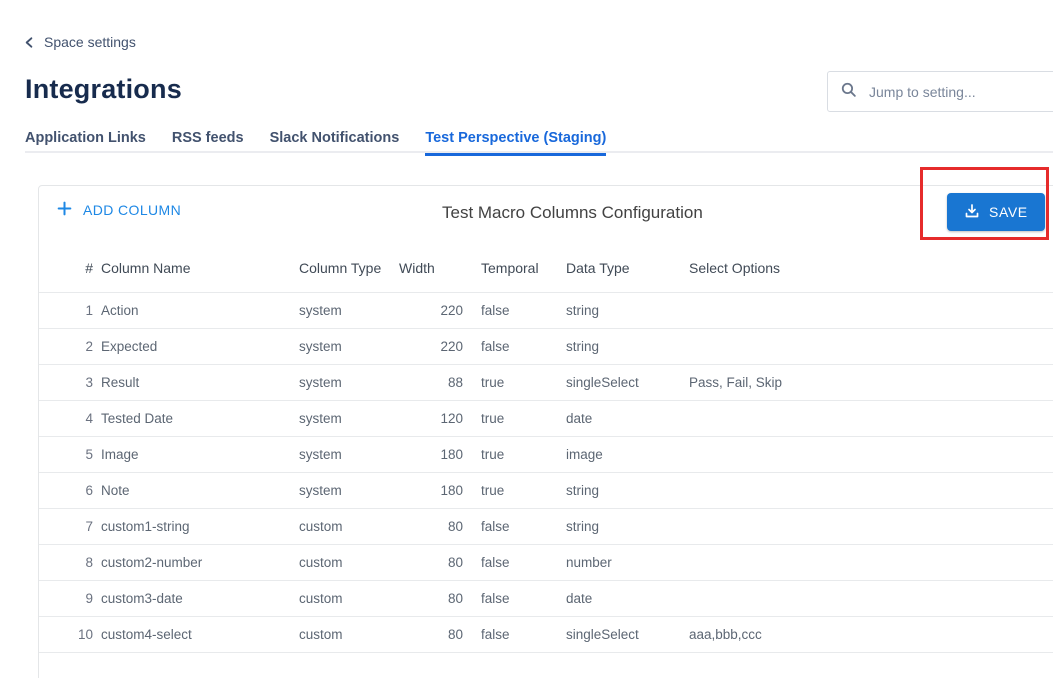  Describe the element at coordinates (208, 143) in the screenshot. I see `tab-rss-feeds: RSS feeds` at that location.